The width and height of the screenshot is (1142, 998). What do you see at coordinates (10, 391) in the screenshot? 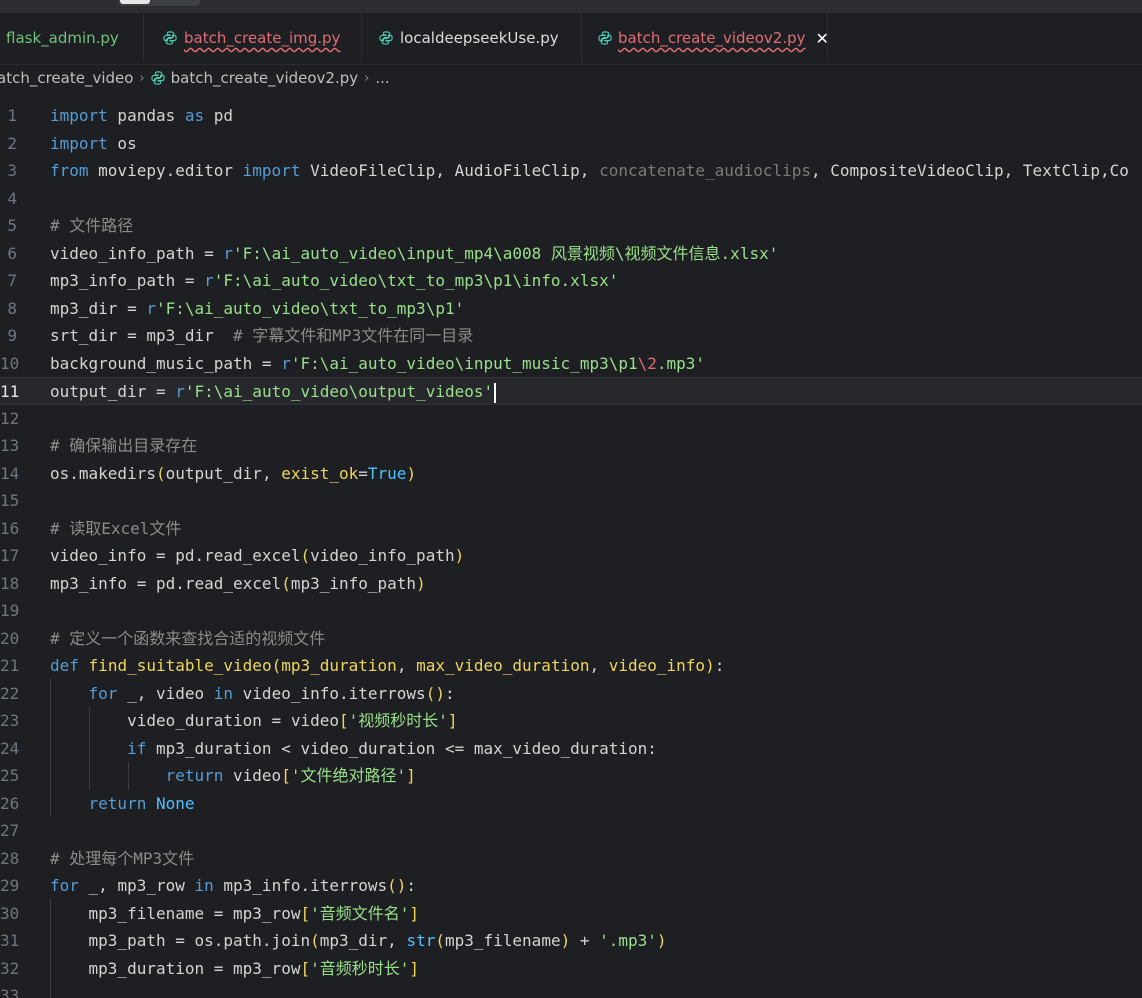
I see `line-number: 11` at bounding box center [10, 391].